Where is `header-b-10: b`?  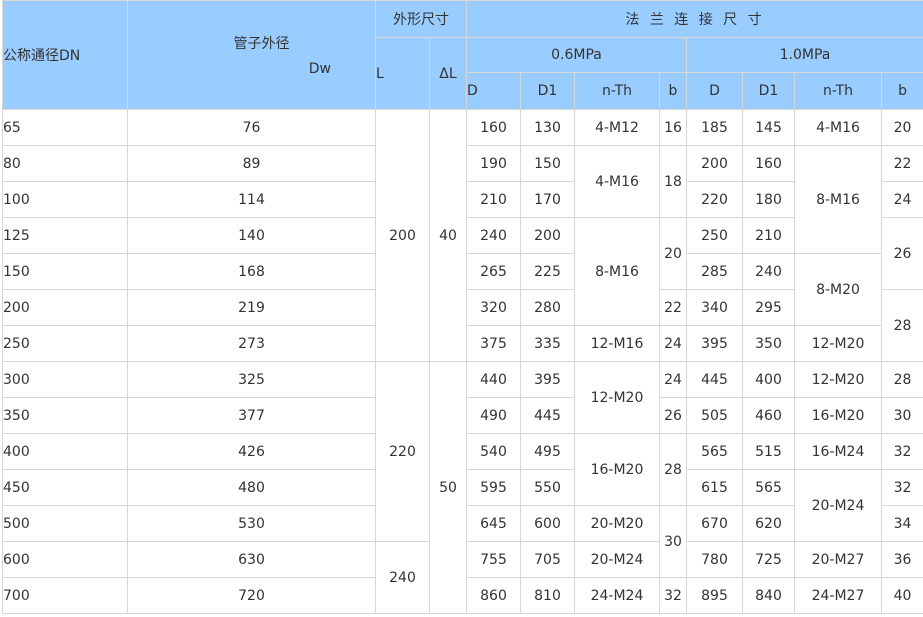 header-b-10: b is located at coordinates (901, 91).